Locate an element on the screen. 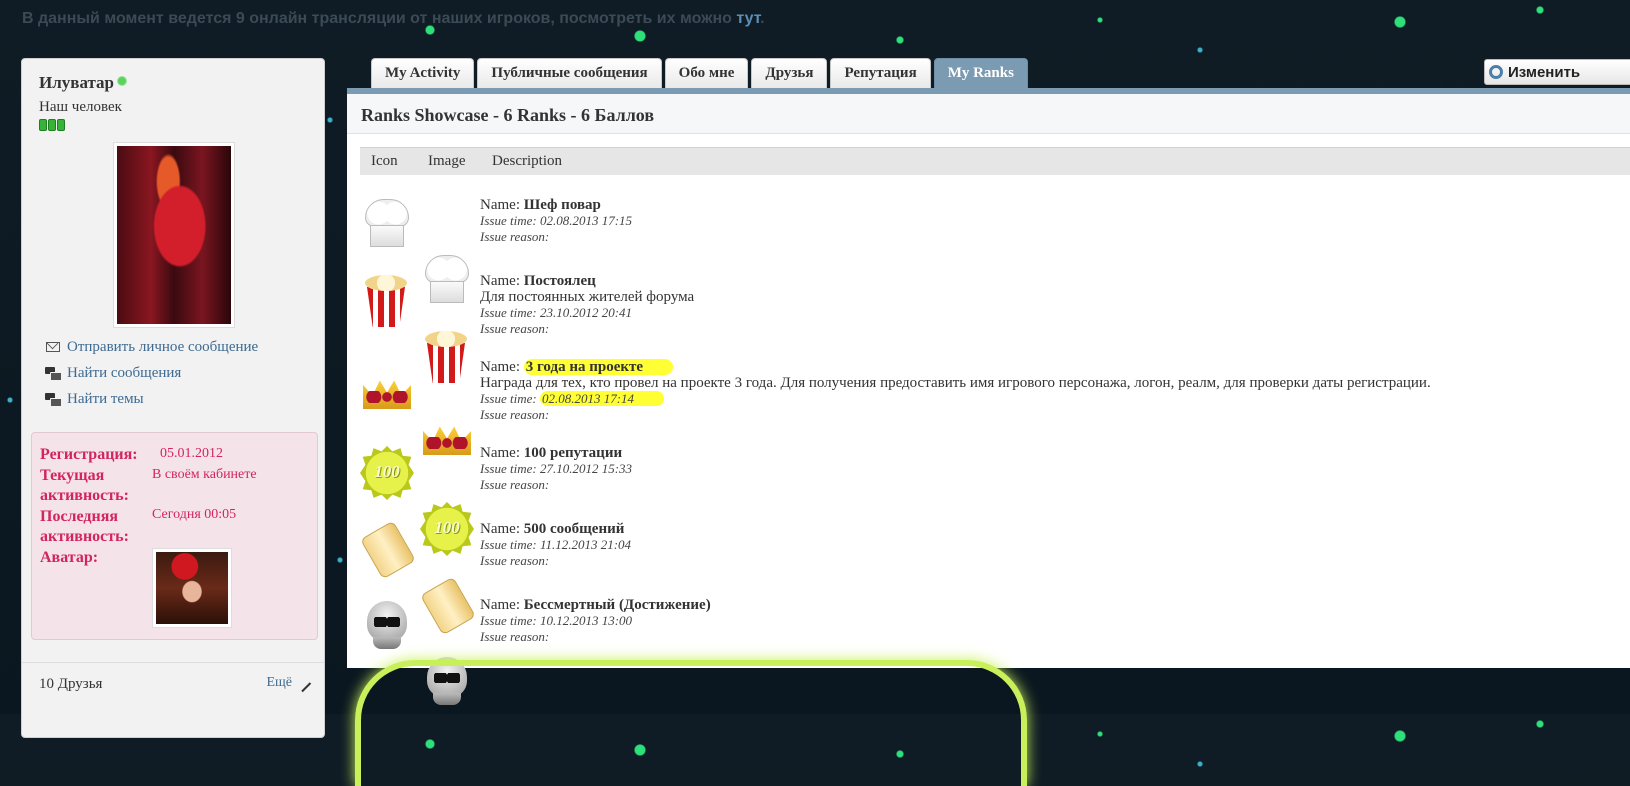 The width and height of the screenshot is (1630, 786). reputation-bar is located at coordinates (52, 125).